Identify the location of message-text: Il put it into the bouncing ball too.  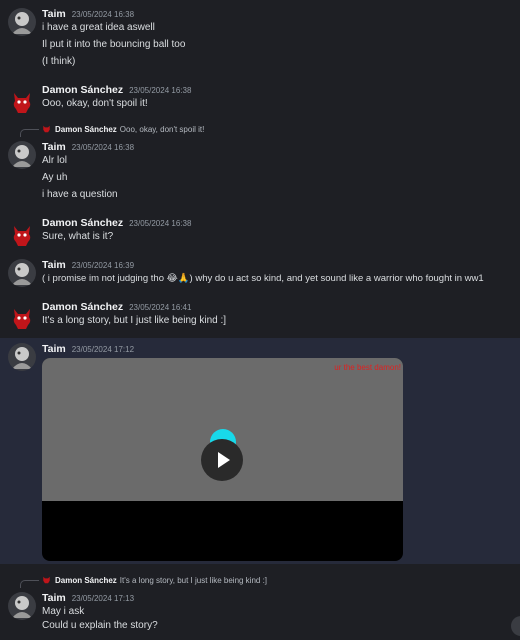
(114, 44).